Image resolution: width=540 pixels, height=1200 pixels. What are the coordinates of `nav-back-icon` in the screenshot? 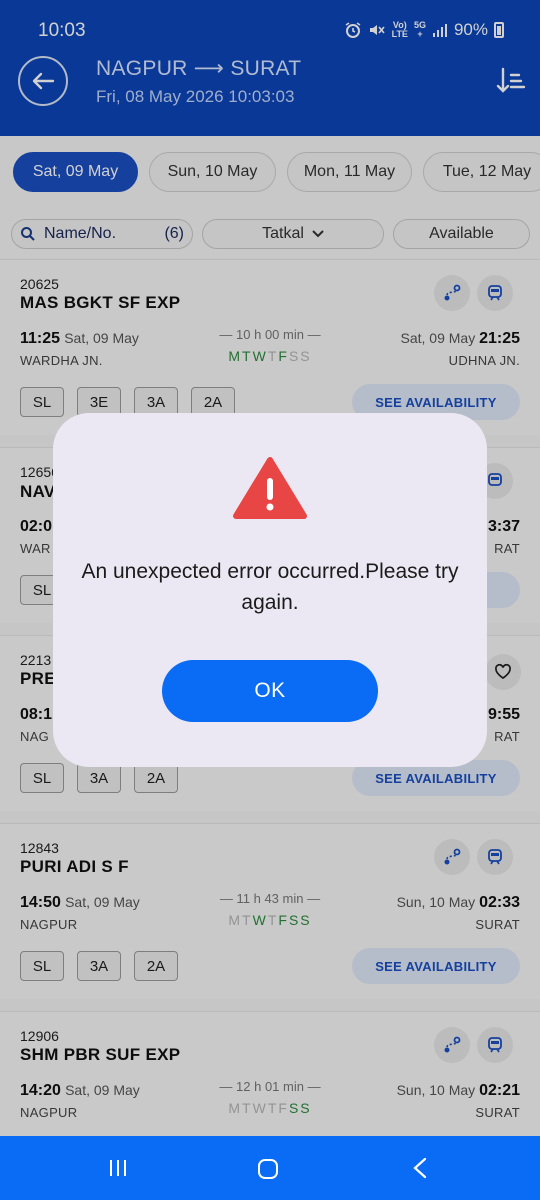 It's located at (420, 1168).